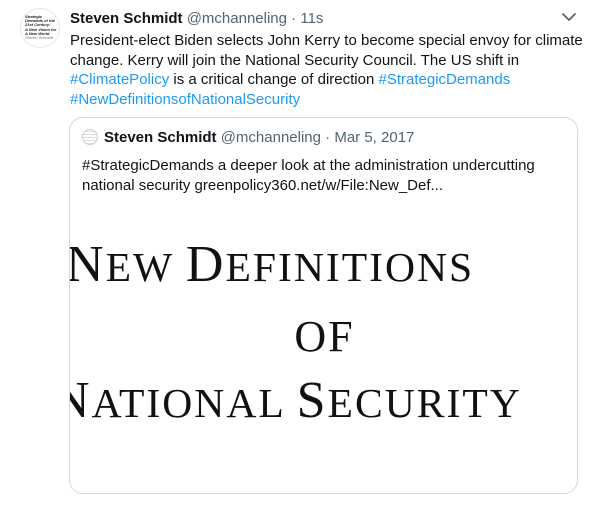 This screenshot has height=505, width=592. I want to click on author-name: Steven Schmidt, so click(126, 18).